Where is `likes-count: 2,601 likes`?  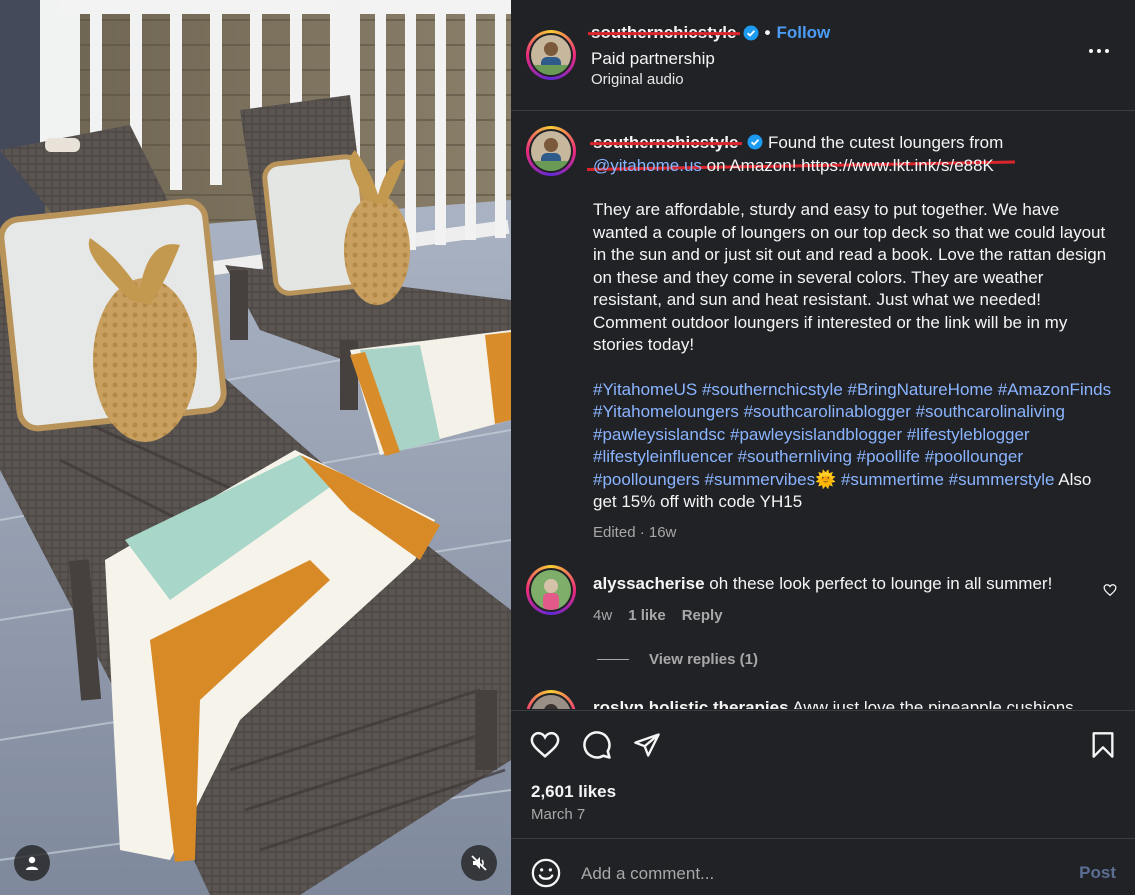 likes-count: 2,601 likes is located at coordinates (573, 792).